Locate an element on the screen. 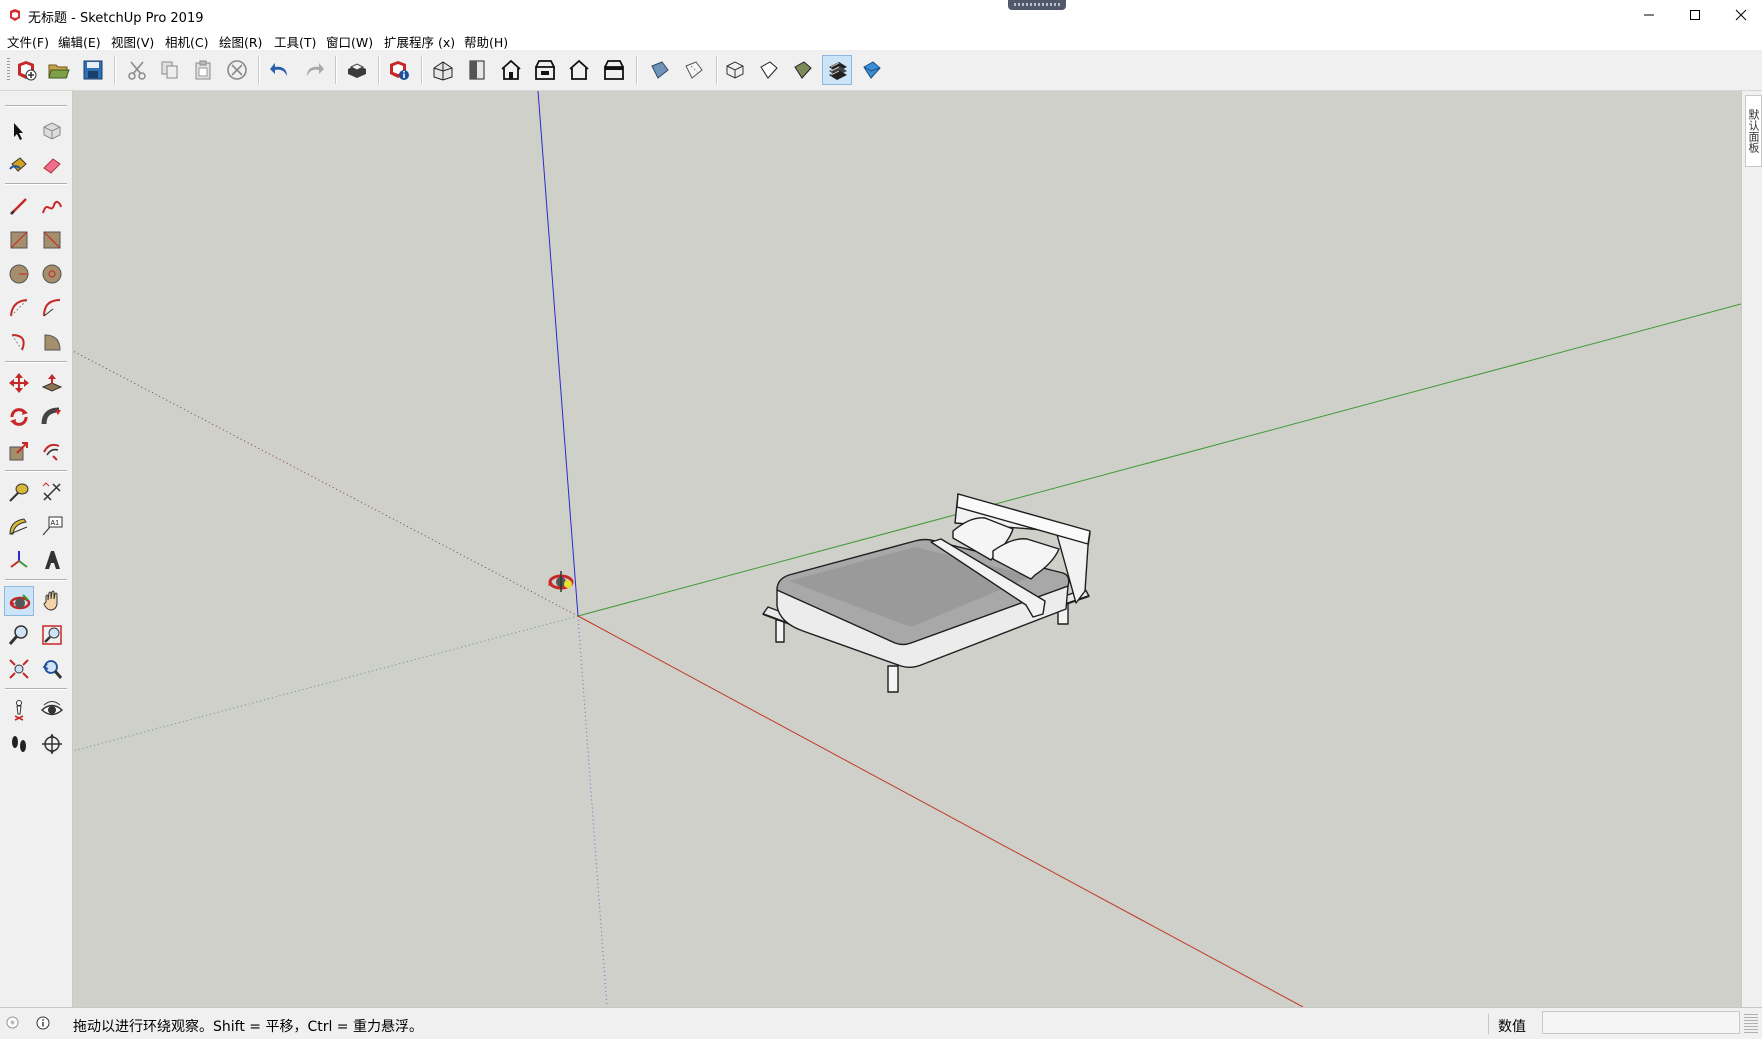 Image resolution: width=1762 pixels, height=1039 pixels. line-icon is located at coordinates (18, 206).